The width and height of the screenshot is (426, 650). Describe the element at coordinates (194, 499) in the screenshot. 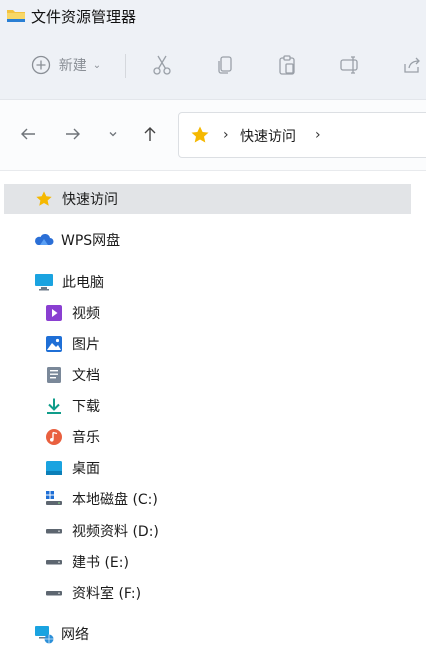

I see `nav-item-drive-c: 本地磁盘 (C:)` at that location.